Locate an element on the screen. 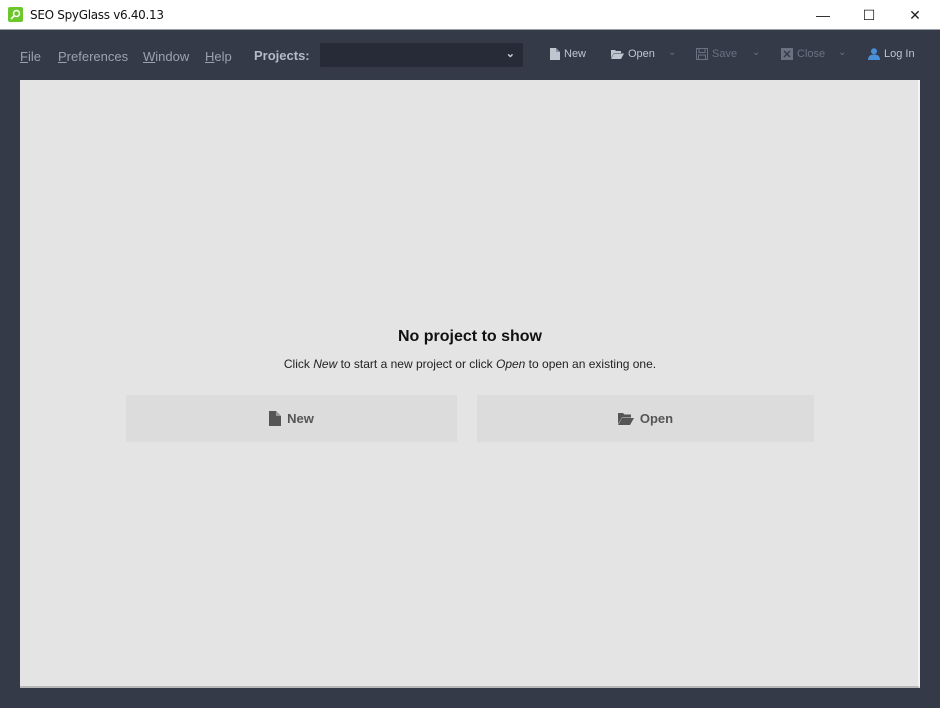 Image resolution: width=940 pixels, height=708 pixels. projects-label: Projects: is located at coordinates (282, 55).